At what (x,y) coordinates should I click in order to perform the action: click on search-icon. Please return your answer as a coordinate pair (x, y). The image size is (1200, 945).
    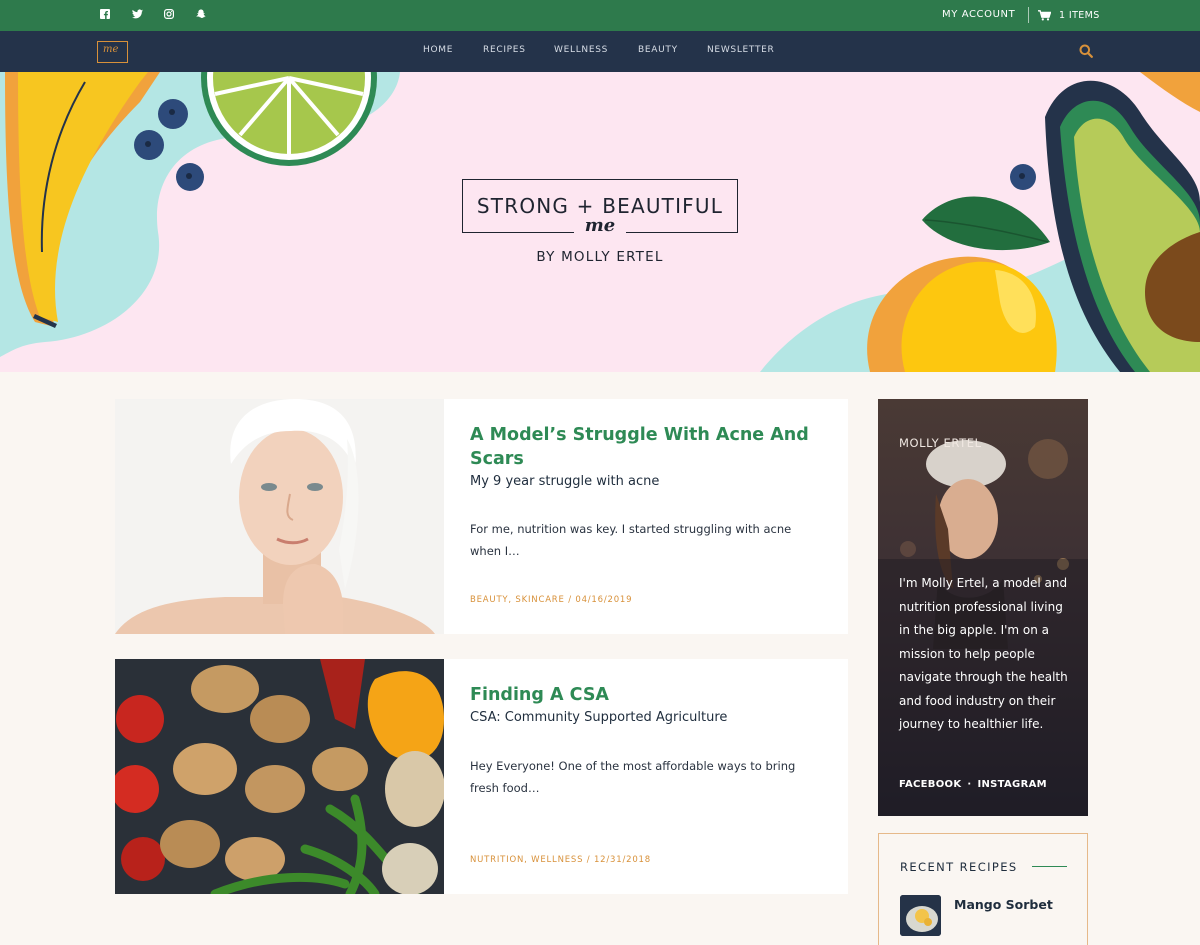
    Looking at the image, I should click on (1086, 51).